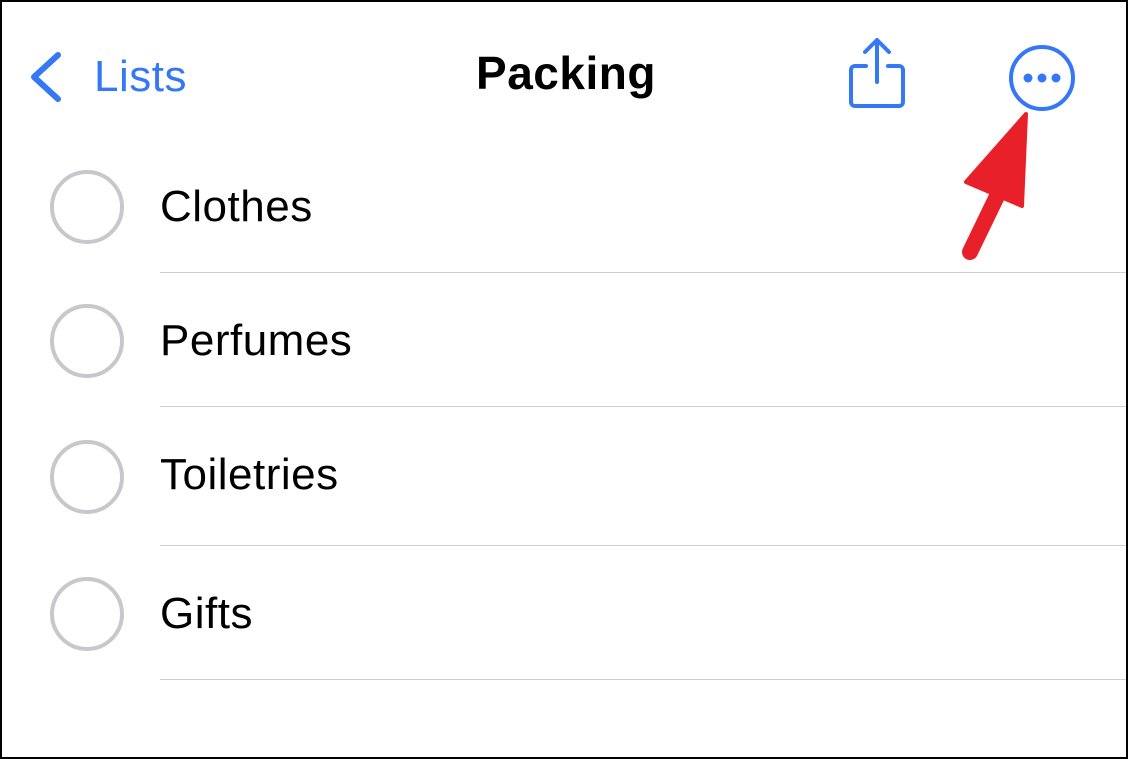 The height and width of the screenshot is (759, 1128). I want to click on list-item-title: Clothes, so click(236, 207).